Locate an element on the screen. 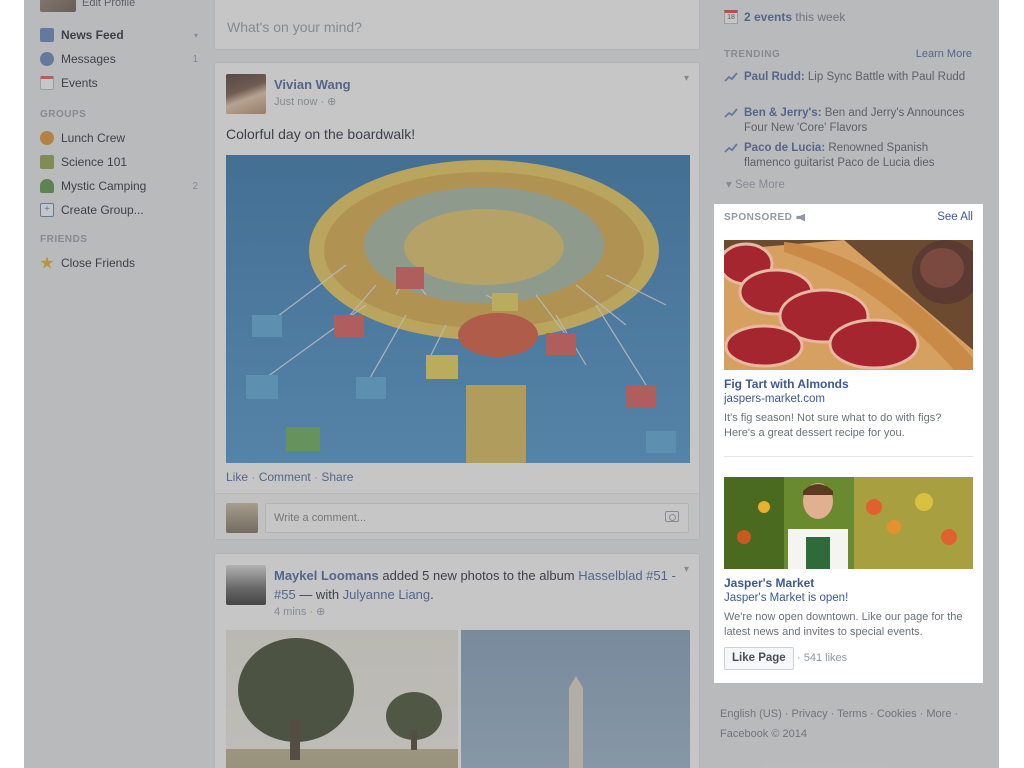 This screenshot has width=1024, height=768. sidebar-item-close-friends: Close Friends is located at coordinates (119, 263).